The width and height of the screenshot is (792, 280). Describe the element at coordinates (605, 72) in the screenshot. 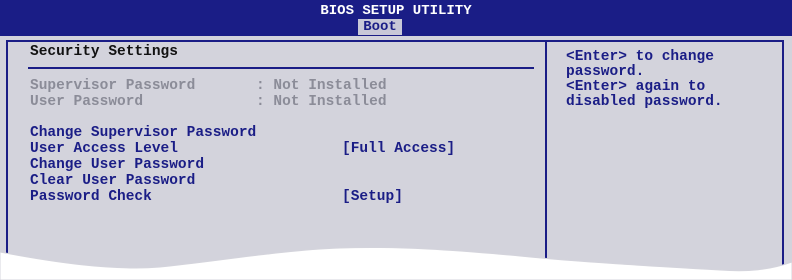

I see `help-line: password.` at that location.